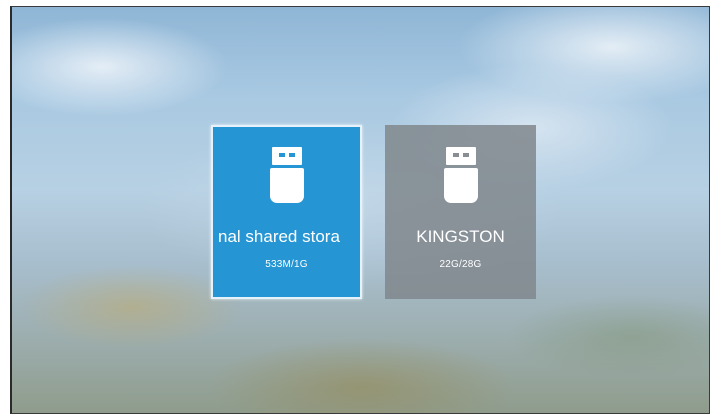  What do you see at coordinates (460, 264) in the screenshot?
I see `device-capacity: 22G/28G` at bounding box center [460, 264].